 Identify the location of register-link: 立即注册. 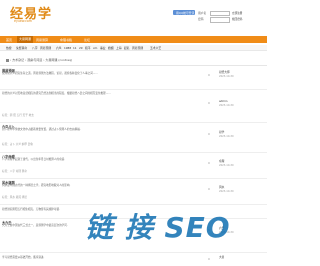
(237, 13).